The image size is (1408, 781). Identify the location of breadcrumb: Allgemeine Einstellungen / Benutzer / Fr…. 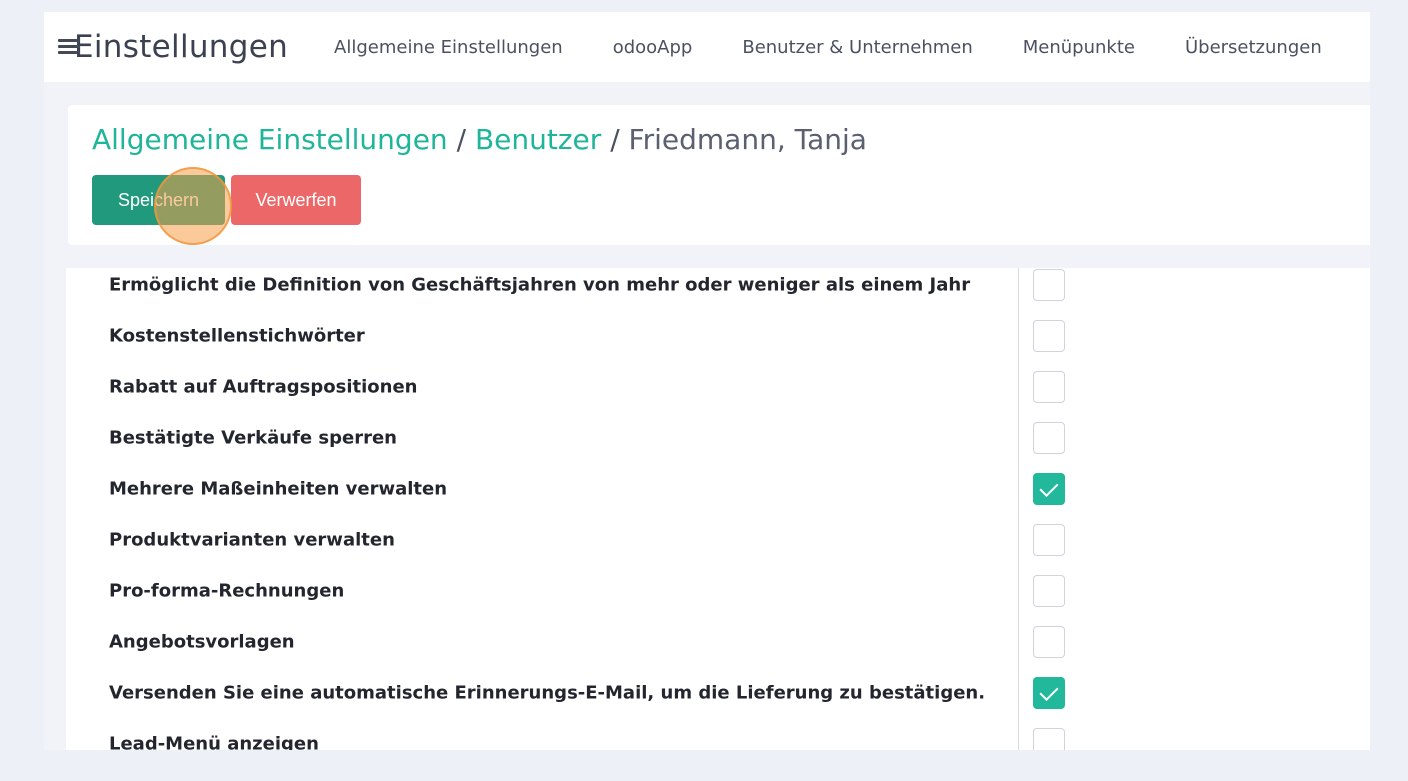
(479, 139).